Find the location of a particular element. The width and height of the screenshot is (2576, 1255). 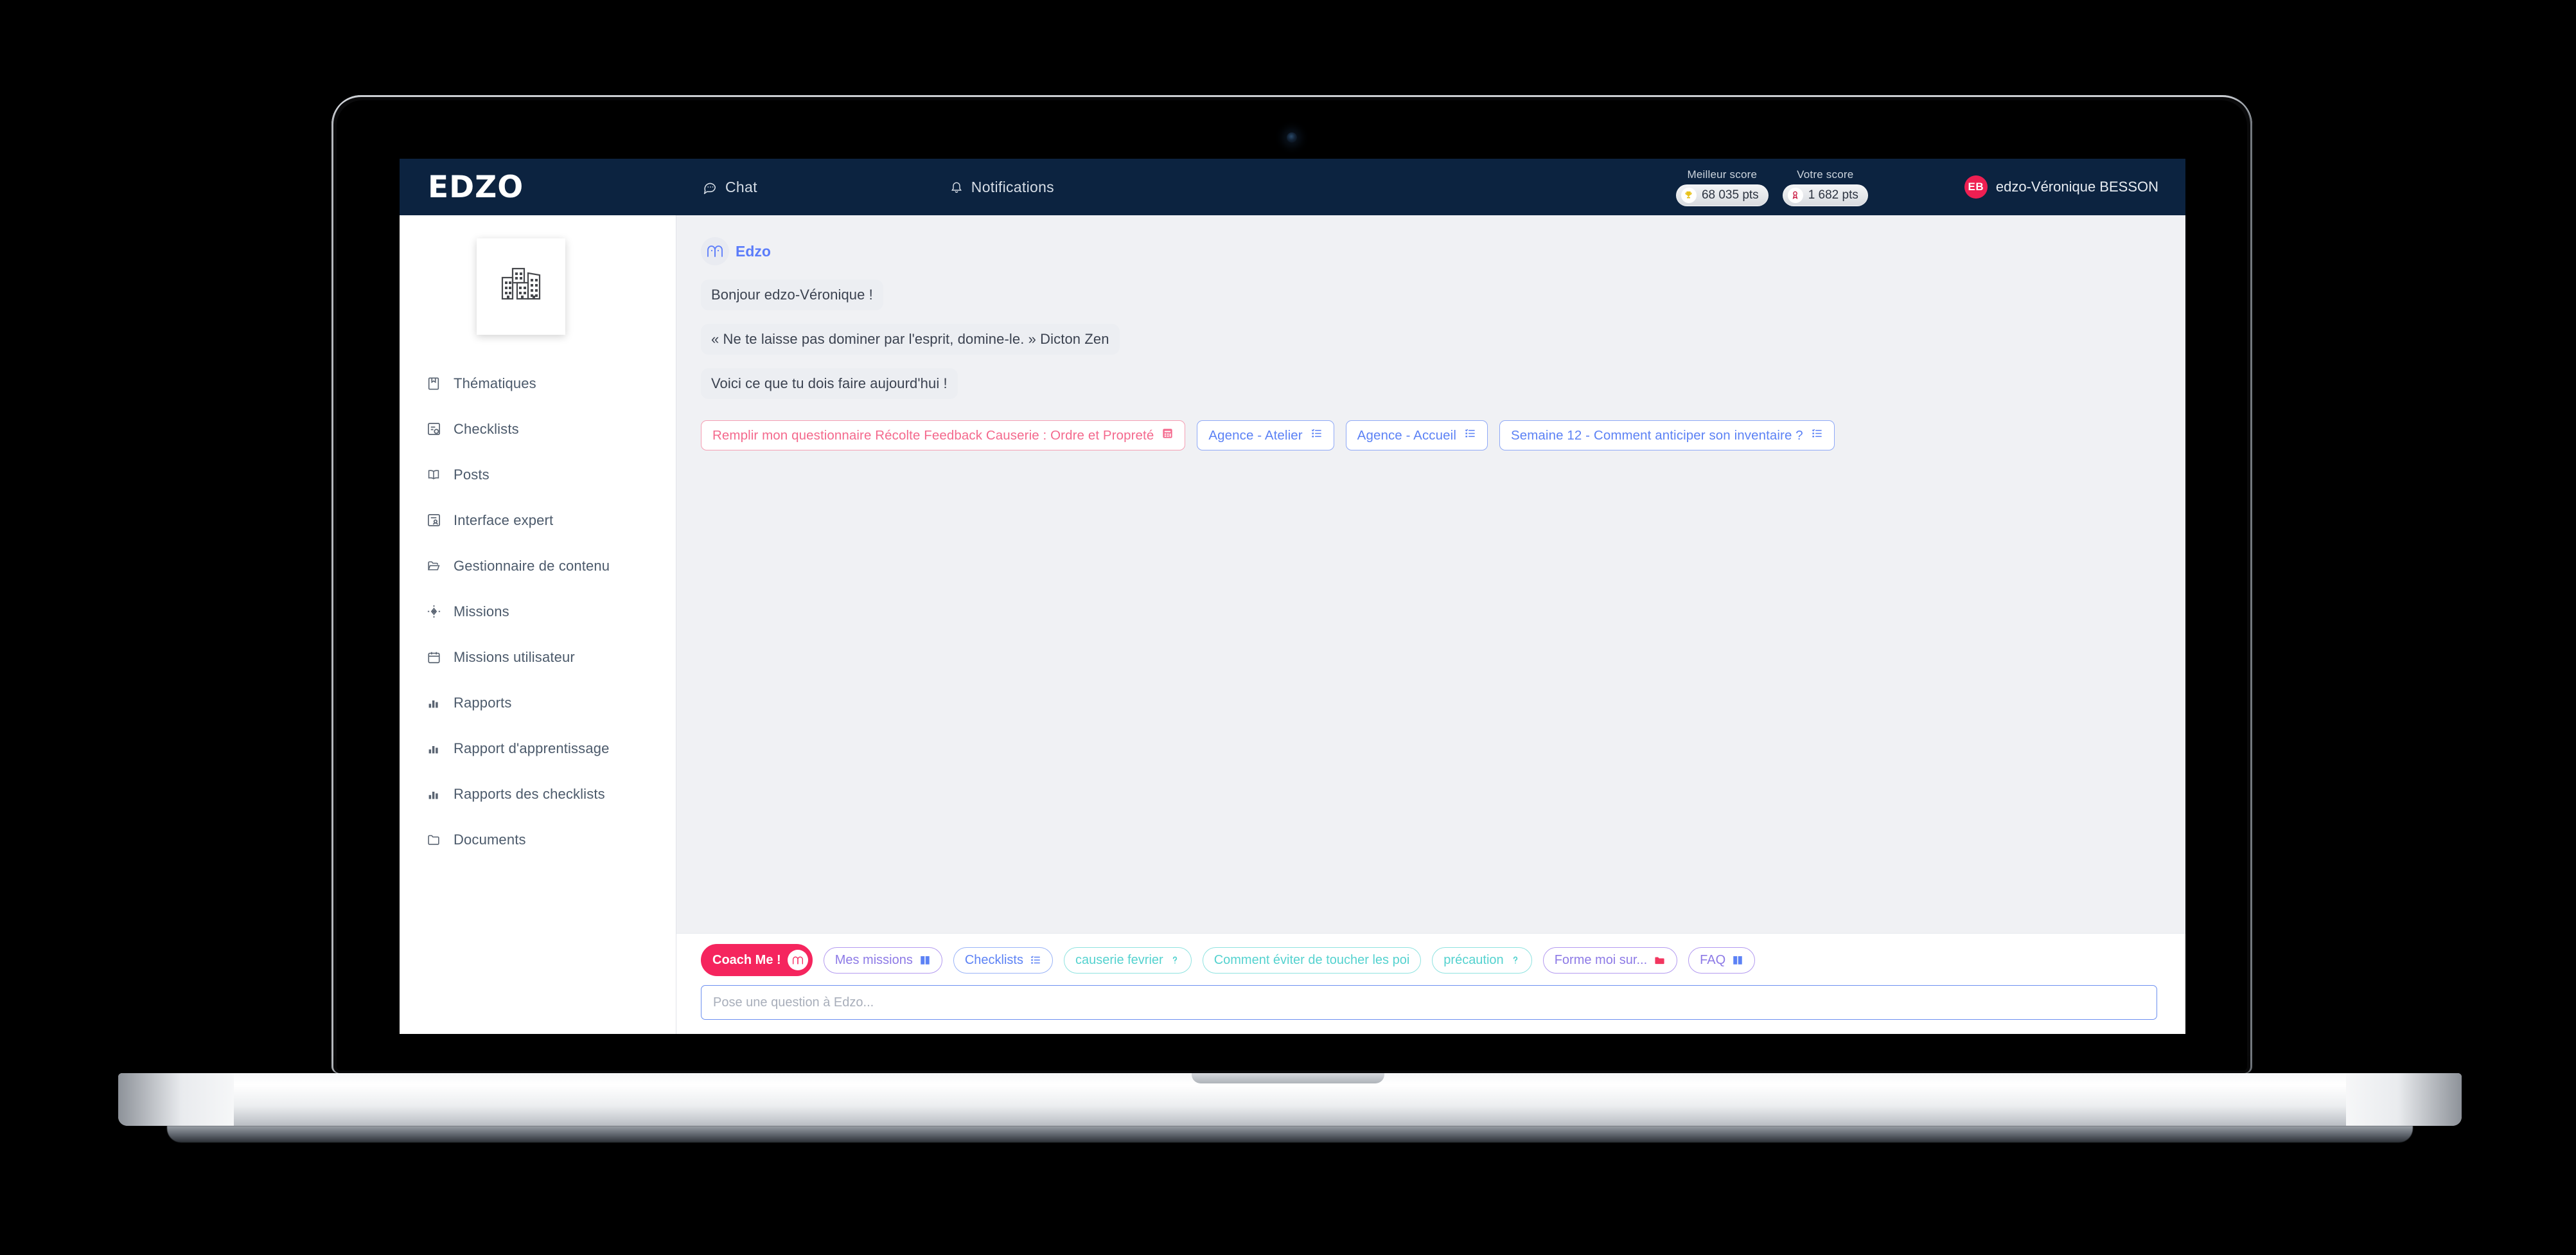

composer-bar is located at coordinates (1431, 1009).